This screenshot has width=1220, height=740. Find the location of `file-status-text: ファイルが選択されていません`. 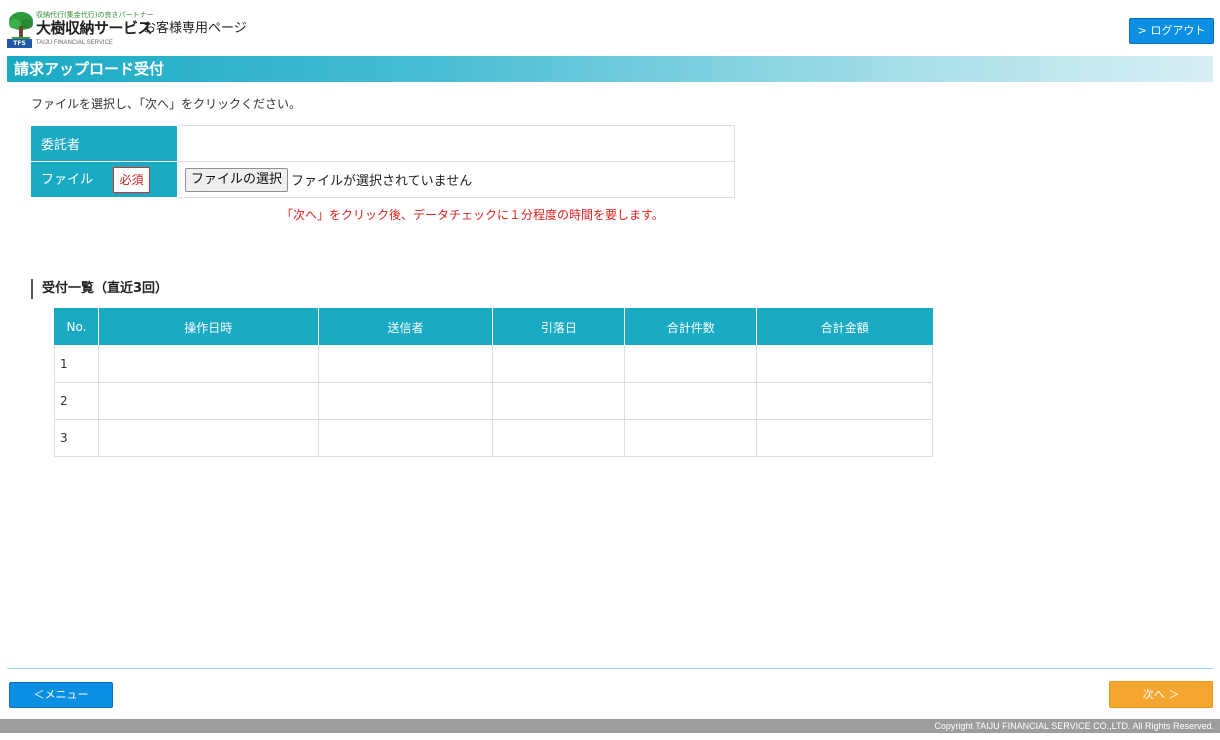

file-status-text: ファイルが選択されていません is located at coordinates (382, 181).